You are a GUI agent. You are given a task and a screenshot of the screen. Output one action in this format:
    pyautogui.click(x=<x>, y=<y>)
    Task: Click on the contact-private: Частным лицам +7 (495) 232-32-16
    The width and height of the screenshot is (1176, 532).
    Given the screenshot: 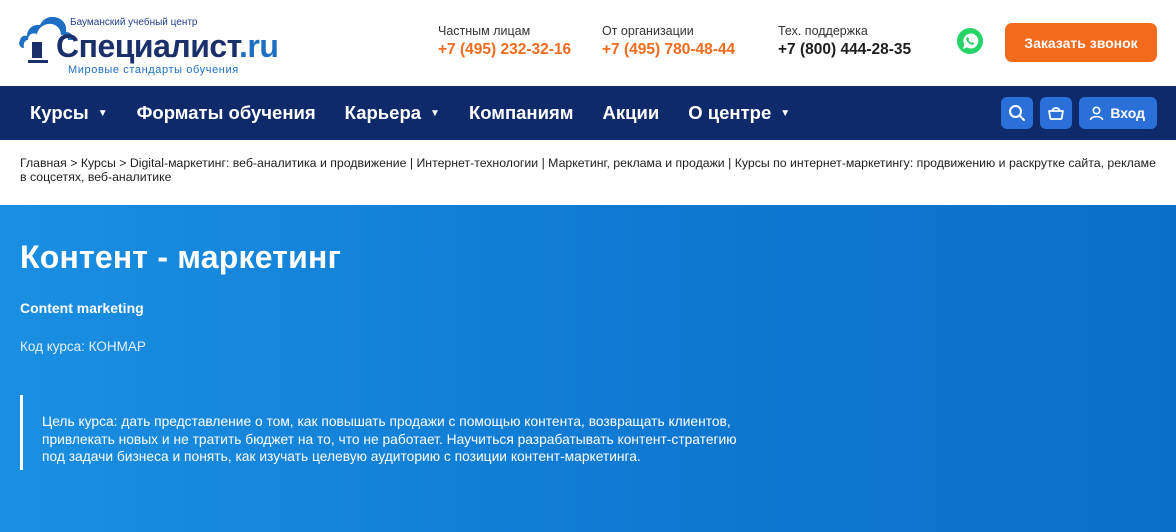 What is the action you would take?
    pyautogui.click(x=504, y=41)
    